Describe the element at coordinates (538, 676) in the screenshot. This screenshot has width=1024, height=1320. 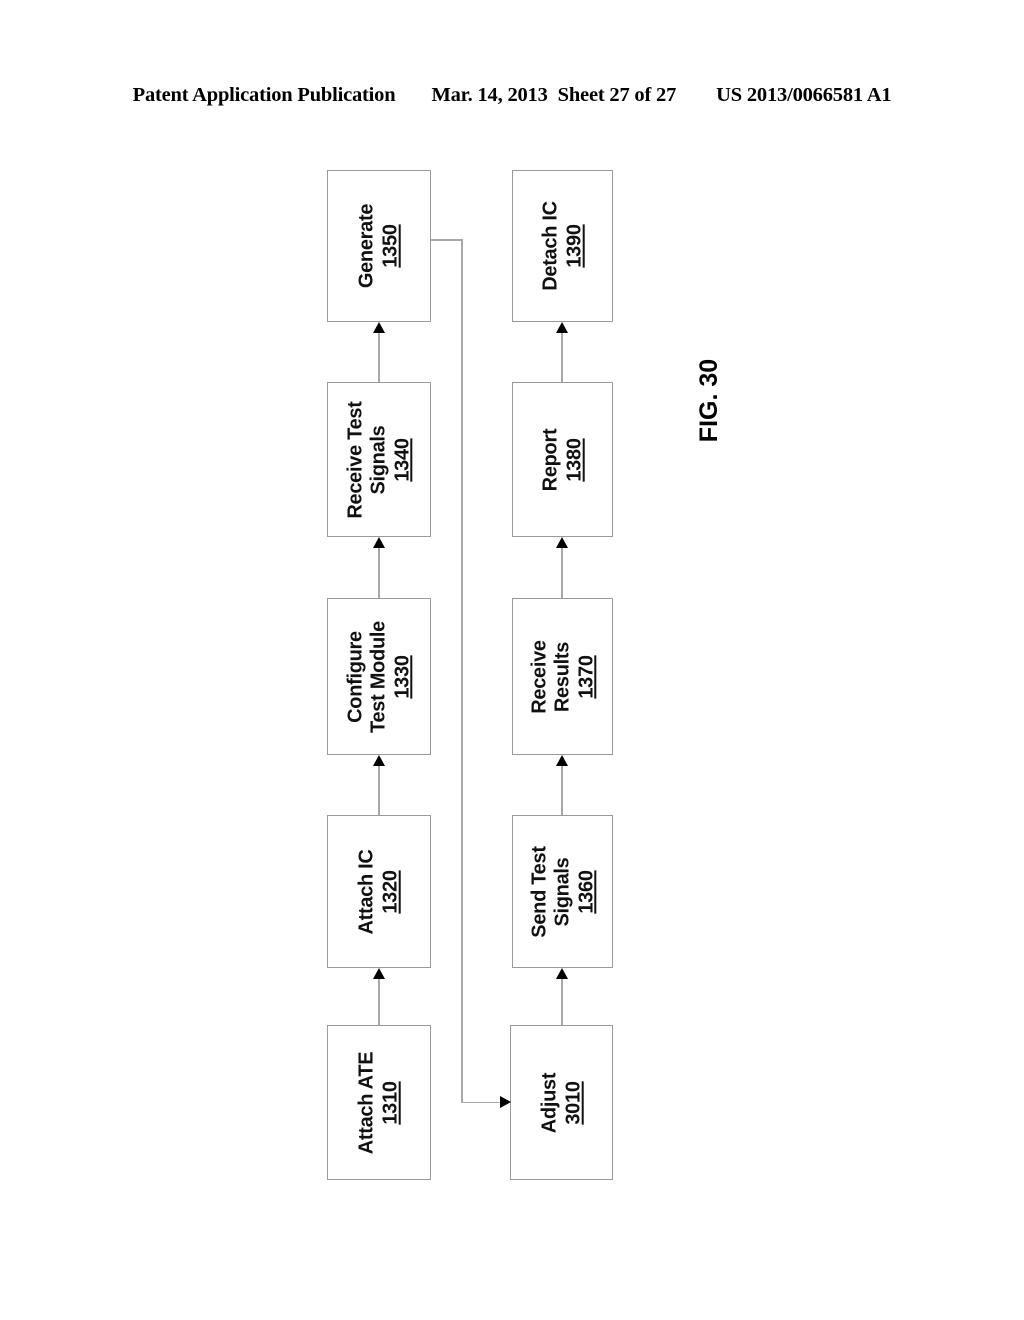
I see `label-line-1: Receive` at that location.